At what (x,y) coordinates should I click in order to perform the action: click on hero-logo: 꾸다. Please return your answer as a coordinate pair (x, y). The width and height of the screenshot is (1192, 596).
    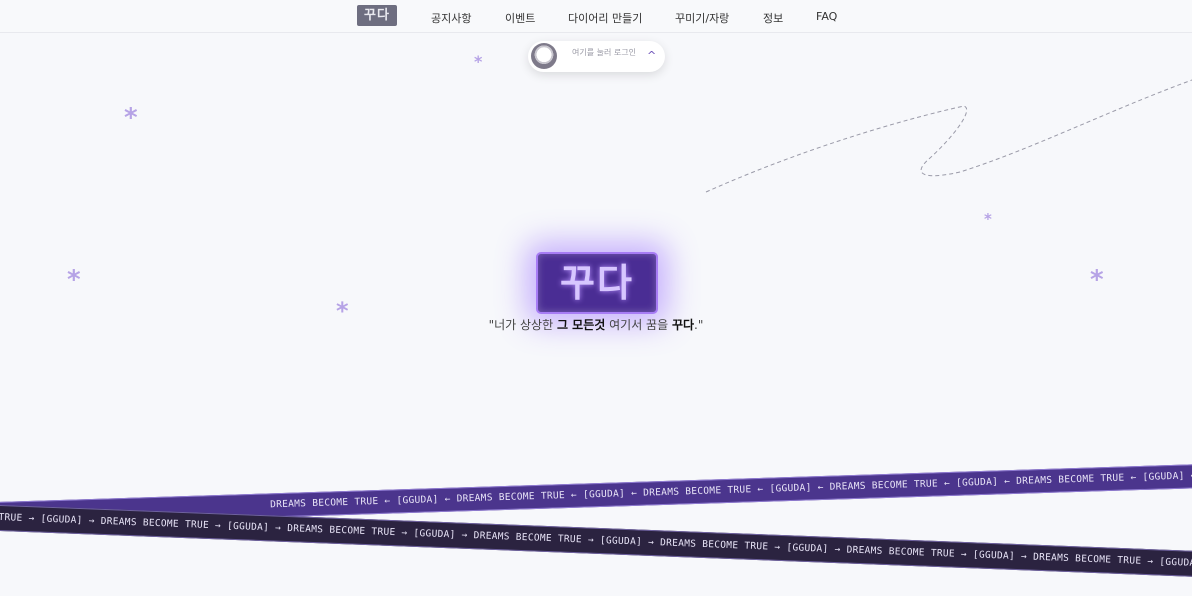
    Looking at the image, I should click on (597, 283).